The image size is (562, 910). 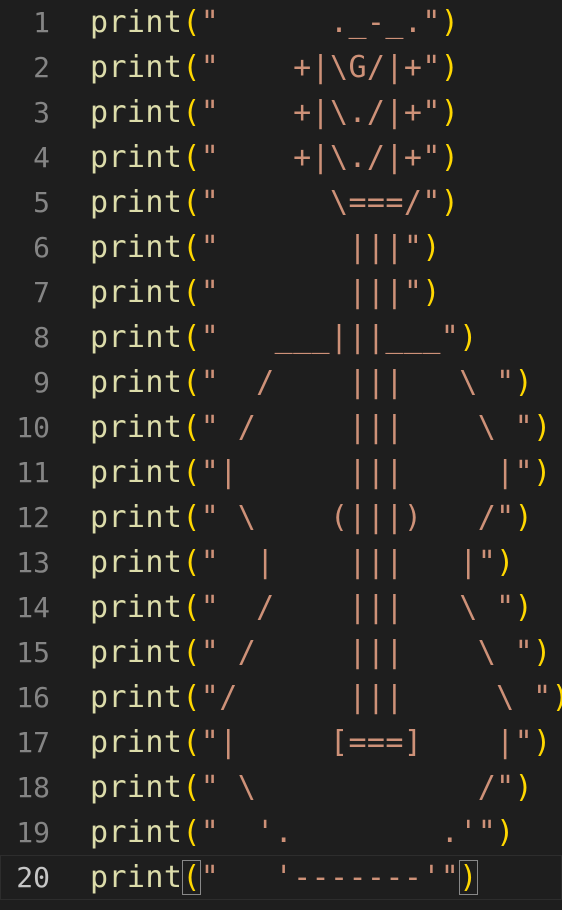 I want to click on code-text: print(" ___|||___"), so click(x=284, y=337).